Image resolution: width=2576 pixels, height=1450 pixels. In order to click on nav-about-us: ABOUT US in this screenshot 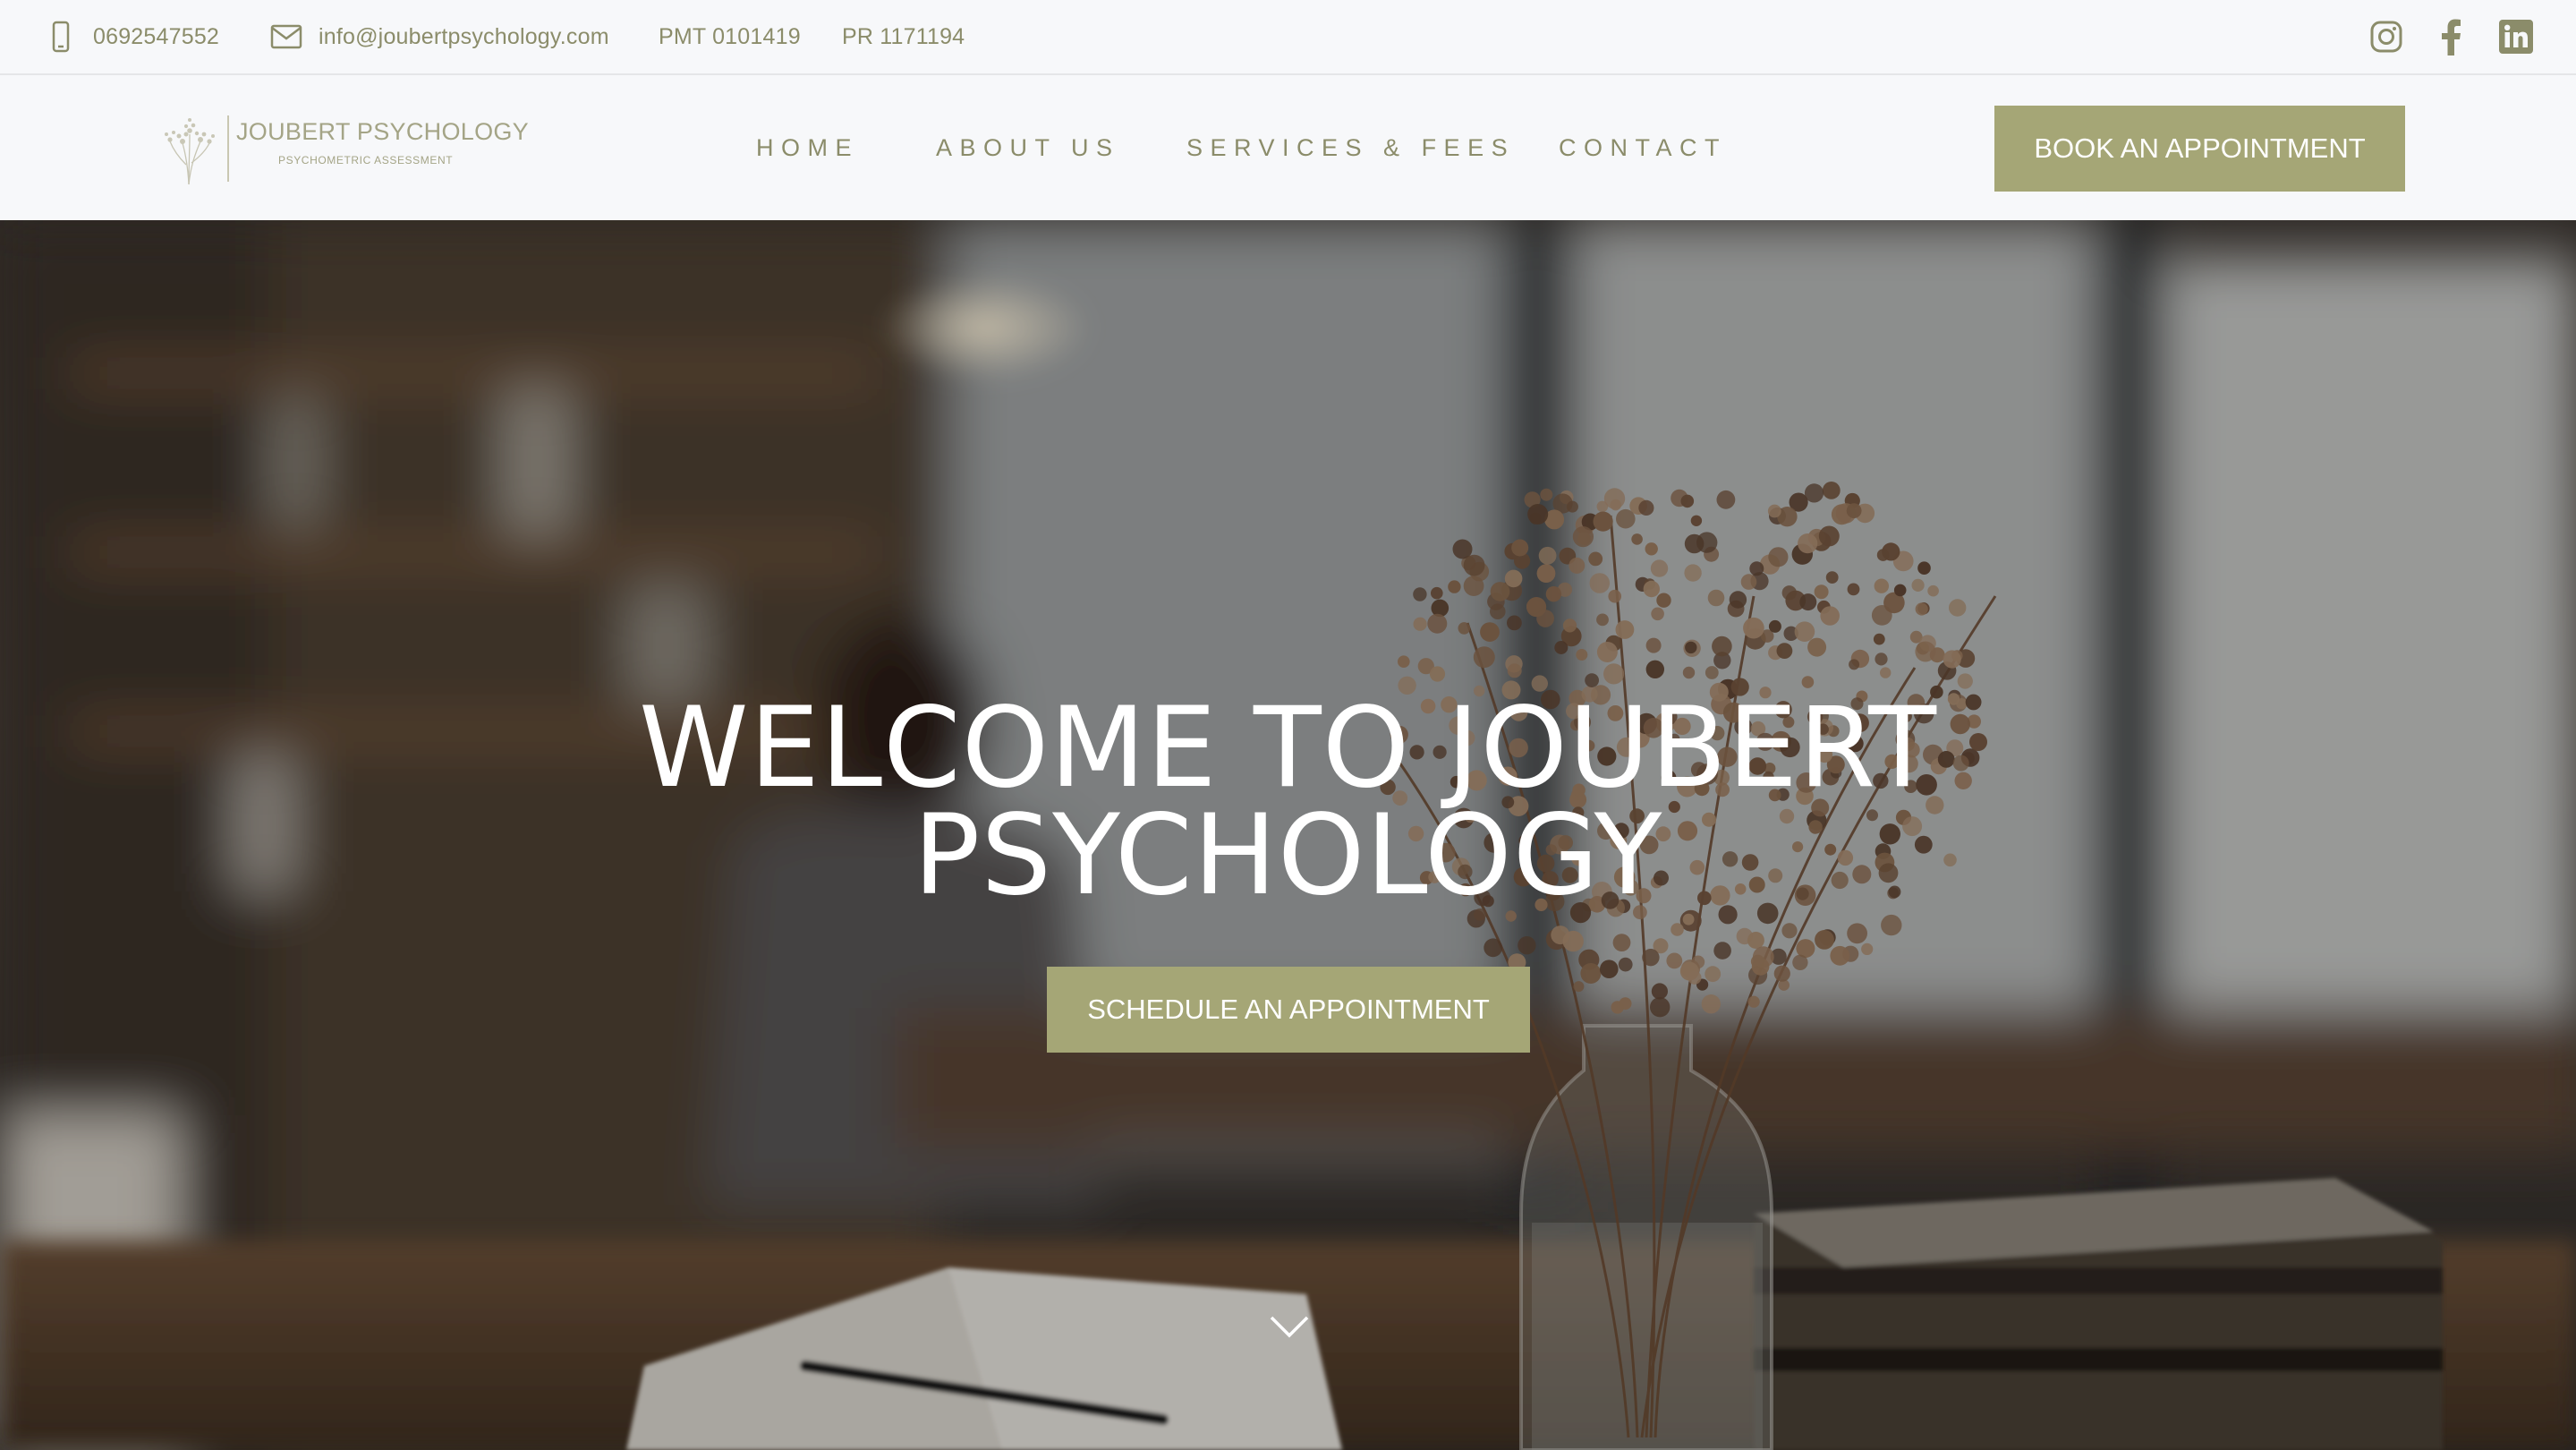, I will do `click(1028, 147)`.